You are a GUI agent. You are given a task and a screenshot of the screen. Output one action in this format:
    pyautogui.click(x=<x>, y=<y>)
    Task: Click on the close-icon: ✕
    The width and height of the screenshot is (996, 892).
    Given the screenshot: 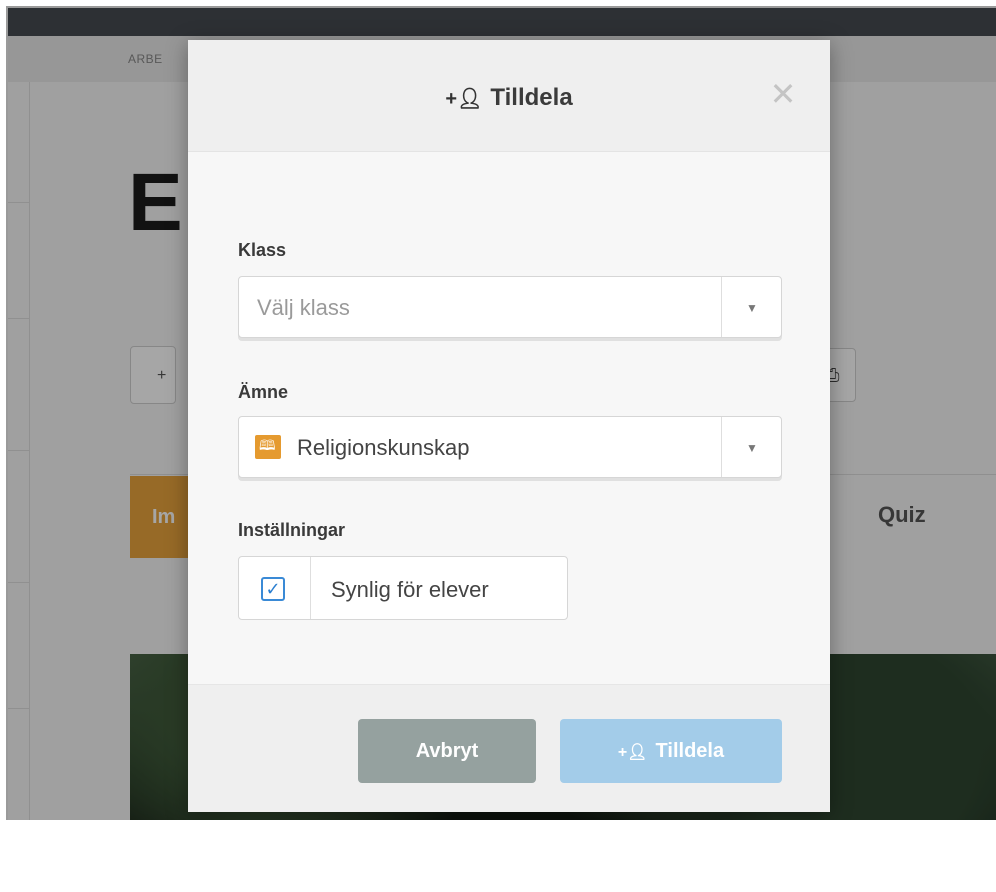 What is the action you would take?
    pyautogui.click(x=783, y=95)
    